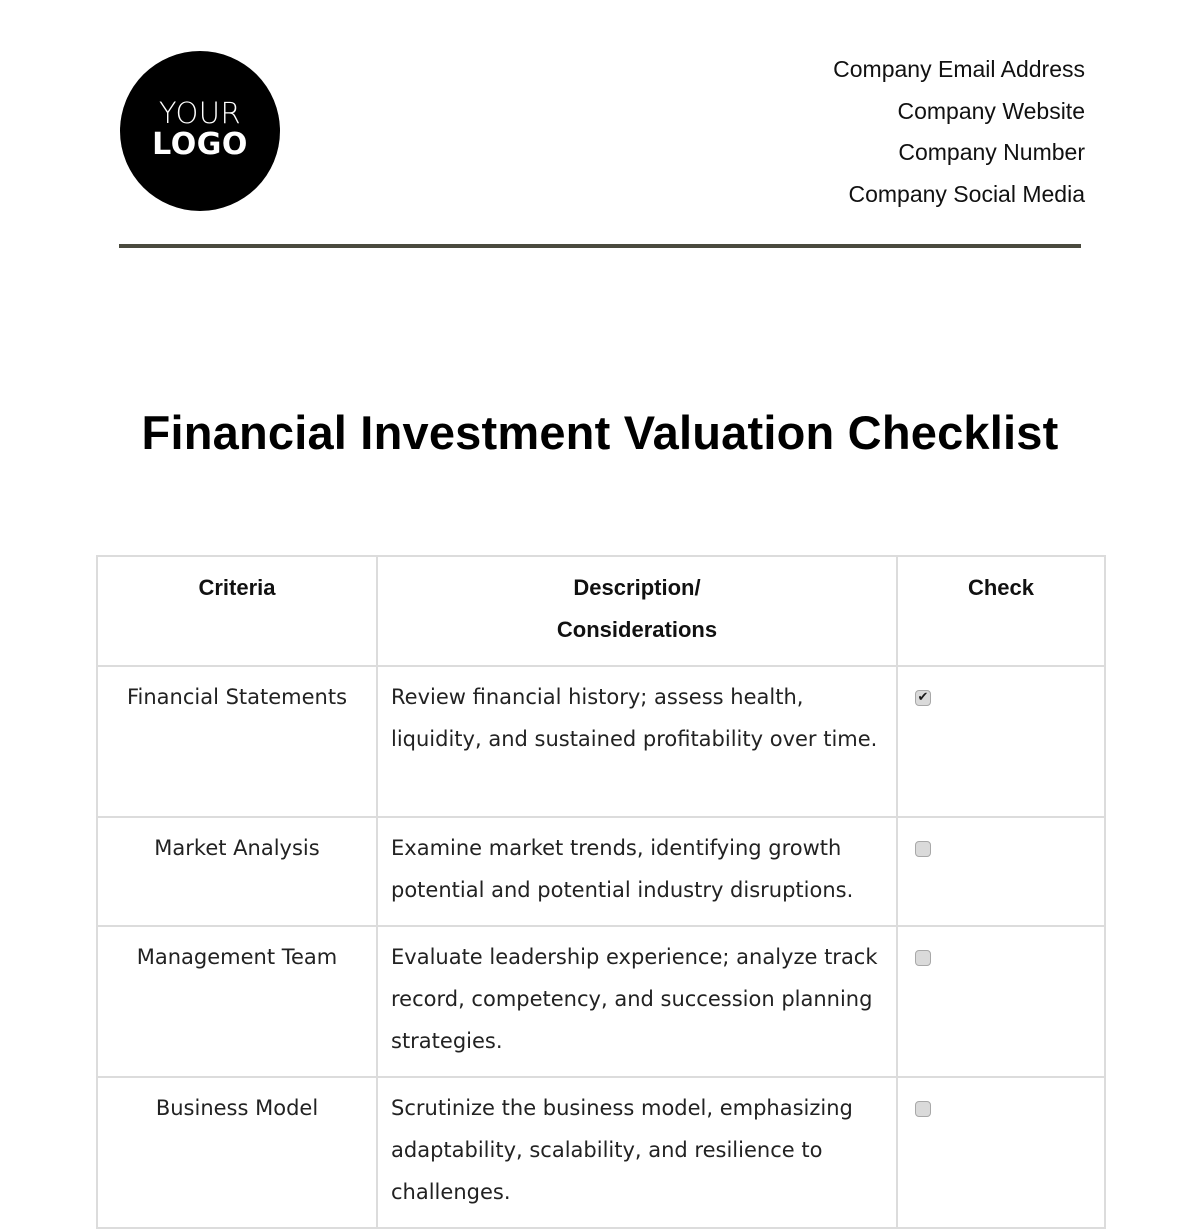 This screenshot has width=1200, height=1229. I want to click on logo-line-logo: LOGO, so click(200, 144).